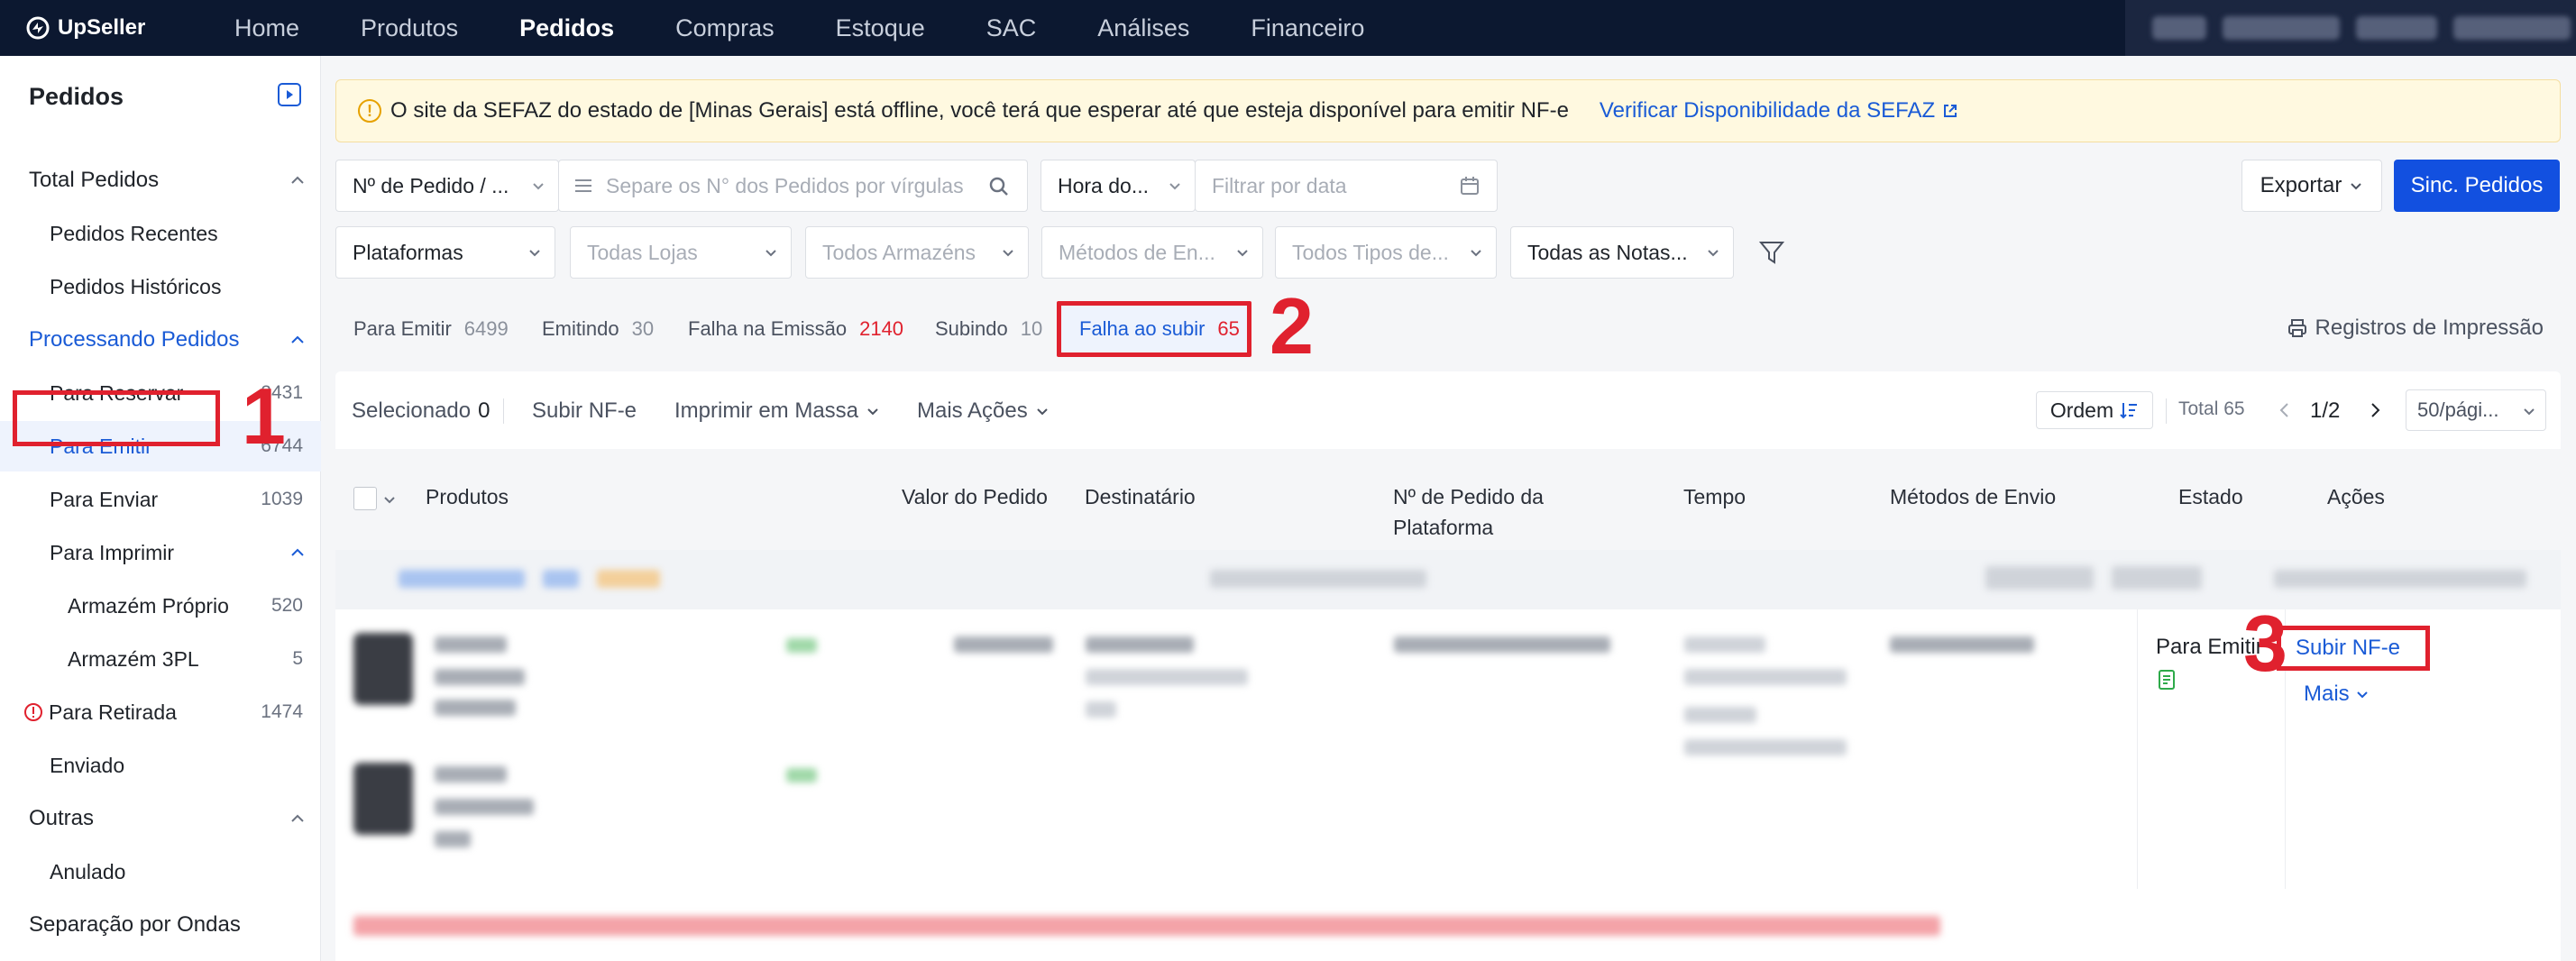 This screenshot has width=2576, height=961. What do you see at coordinates (2157, 578) in the screenshot?
I see `blurred-action` at bounding box center [2157, 578].